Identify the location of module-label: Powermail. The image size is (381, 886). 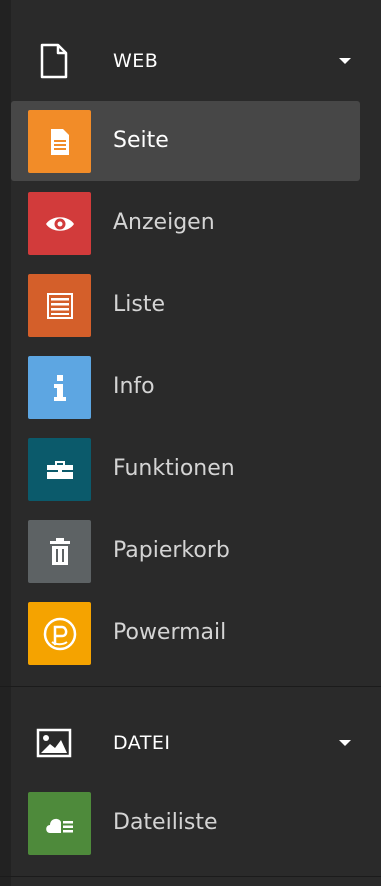
(170, 632).